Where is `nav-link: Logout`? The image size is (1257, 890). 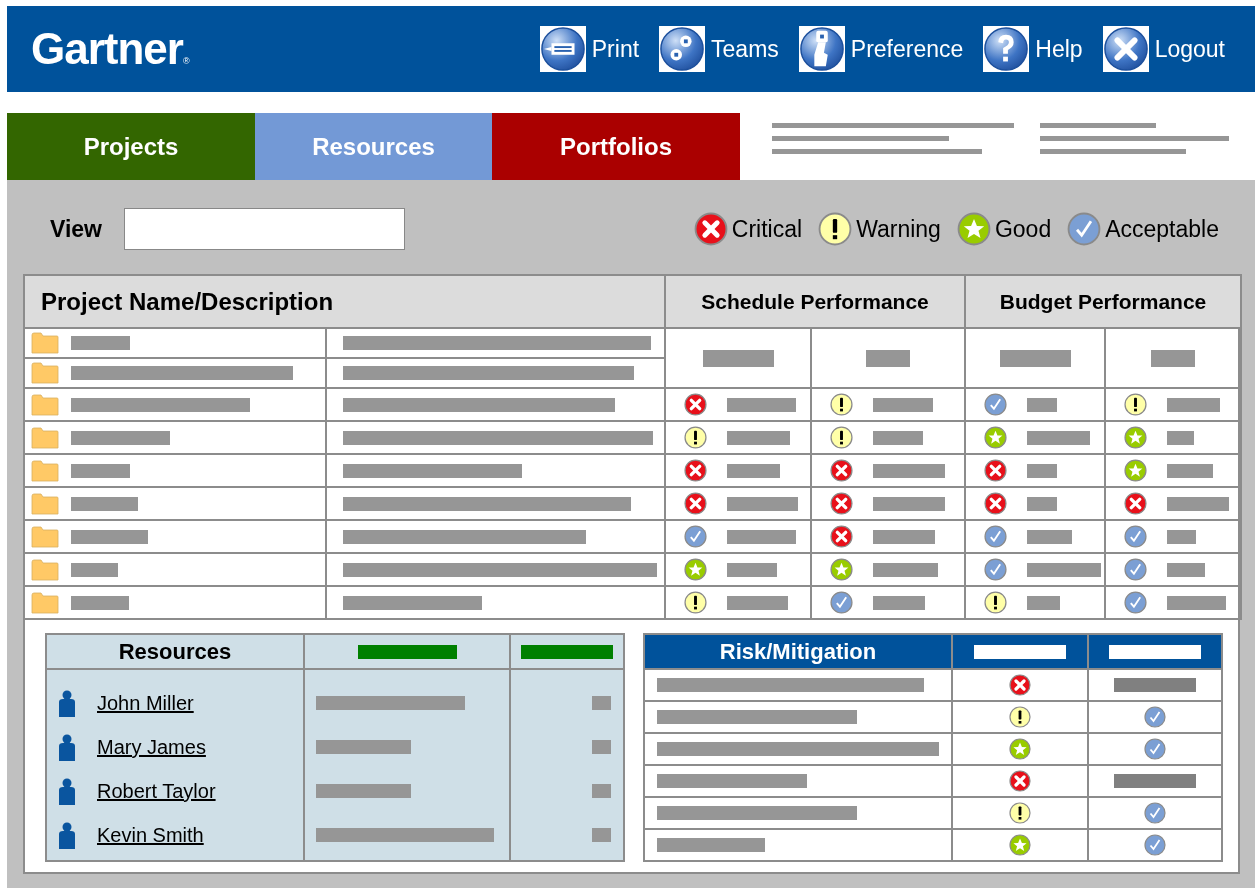
nav-link: Logout is located at coordinates (1163, 49).